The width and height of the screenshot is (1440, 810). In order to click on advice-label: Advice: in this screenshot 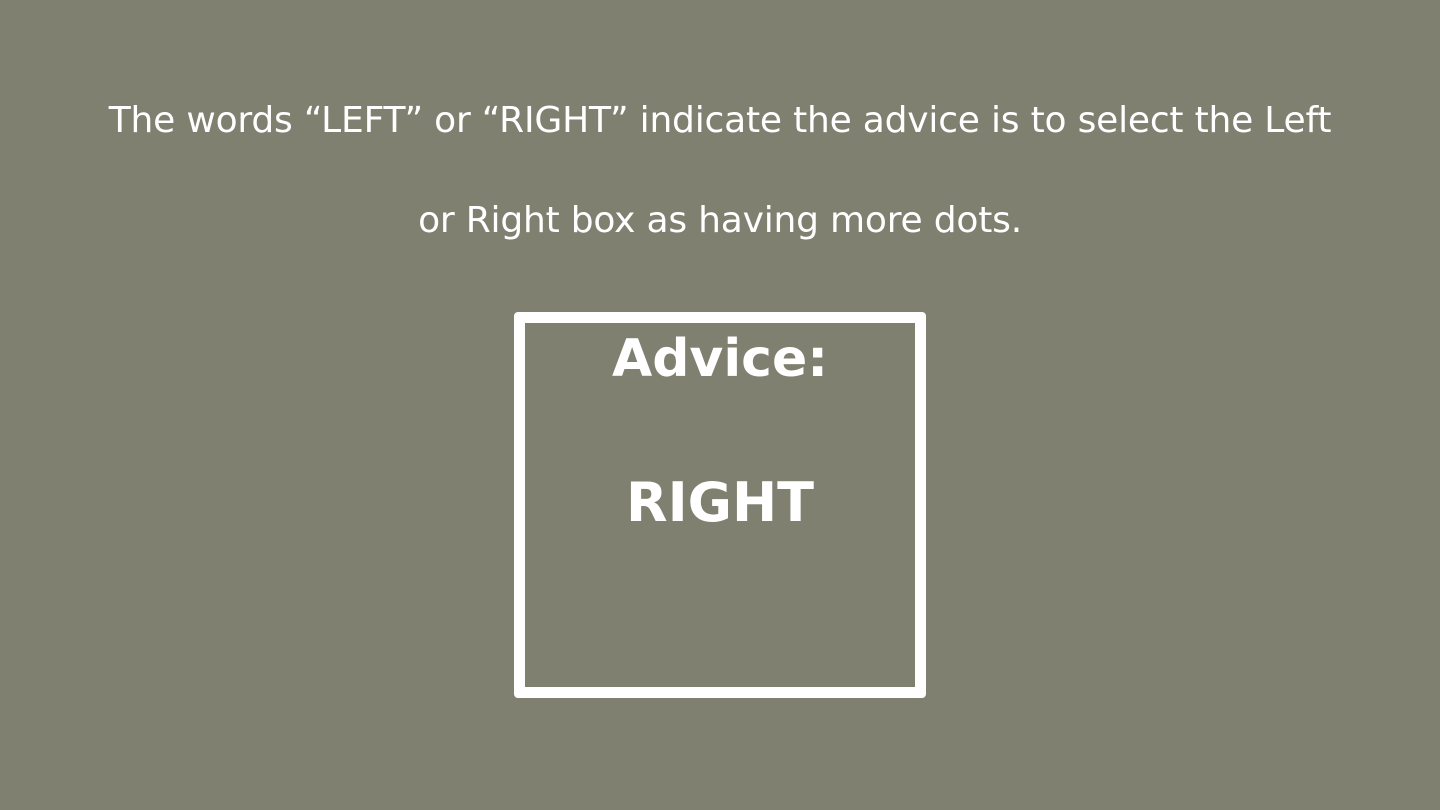, I will do `click(720, 359)`.